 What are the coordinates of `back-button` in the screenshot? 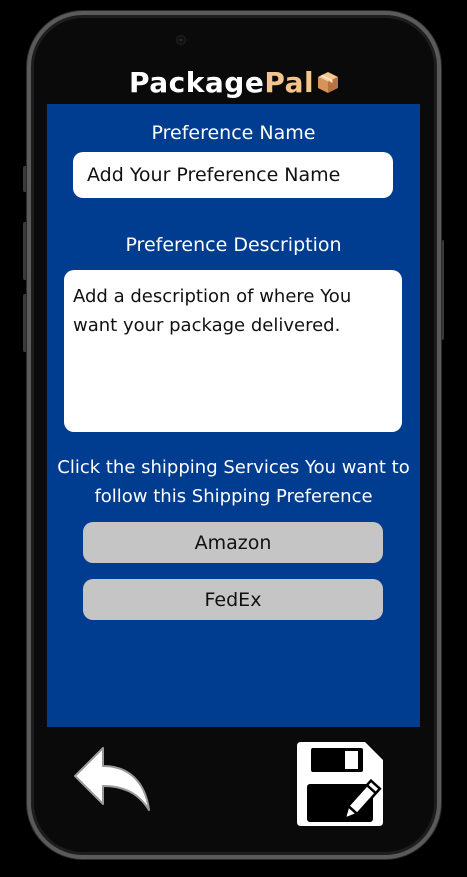 It's located at (111, 778).